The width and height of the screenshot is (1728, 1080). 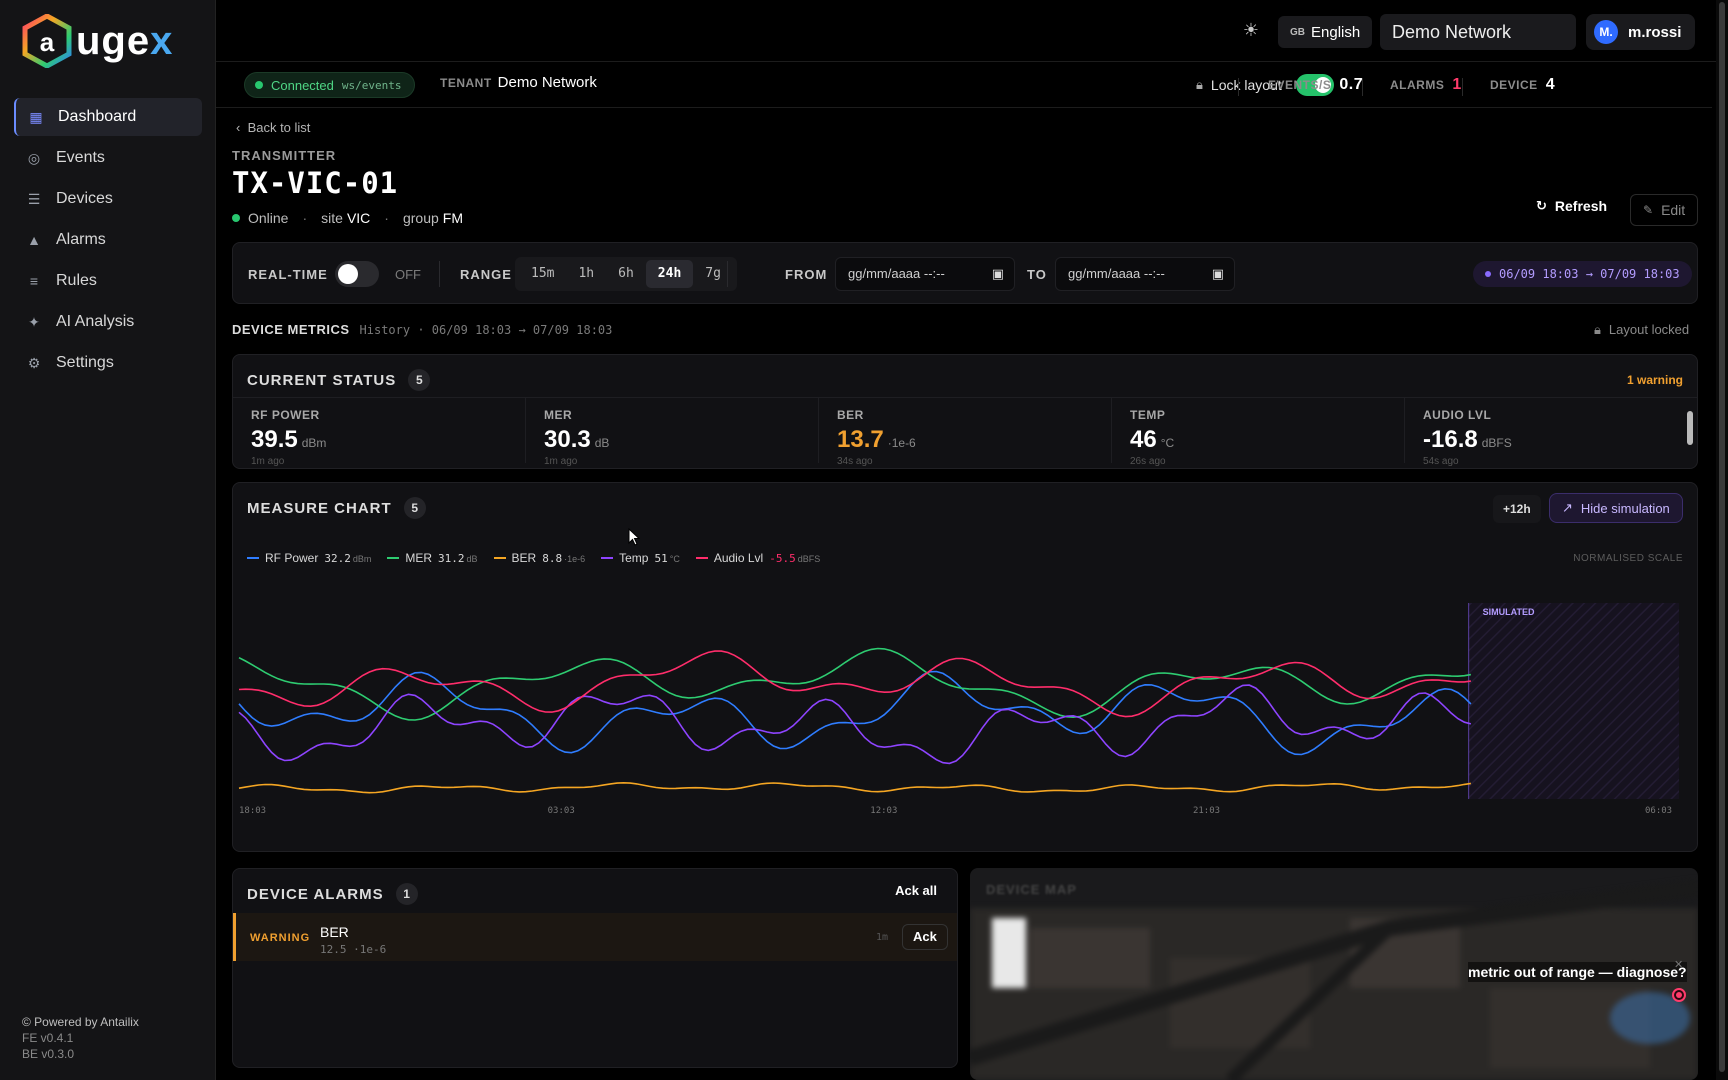 What do you see at coordinates (107, 41) in the screenshot?
I see `logo: a ugex` at bounding box center [107, 41].